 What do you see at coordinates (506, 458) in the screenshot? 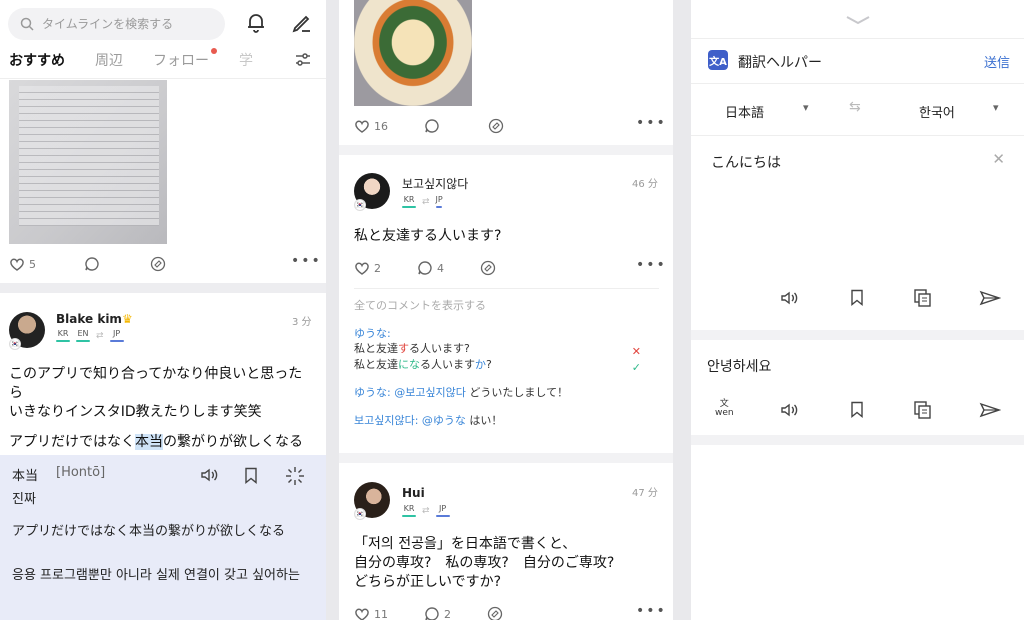
I see `post-separator` at bounding box center [506, 458].